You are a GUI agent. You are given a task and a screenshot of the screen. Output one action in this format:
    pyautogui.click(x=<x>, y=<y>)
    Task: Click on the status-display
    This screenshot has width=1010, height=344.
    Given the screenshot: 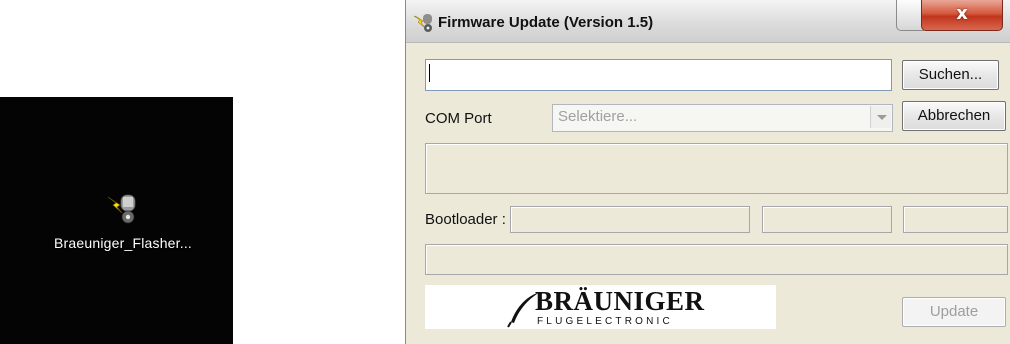 What is the action you would take?
    pyautogui.click(x=716, y=168)
    